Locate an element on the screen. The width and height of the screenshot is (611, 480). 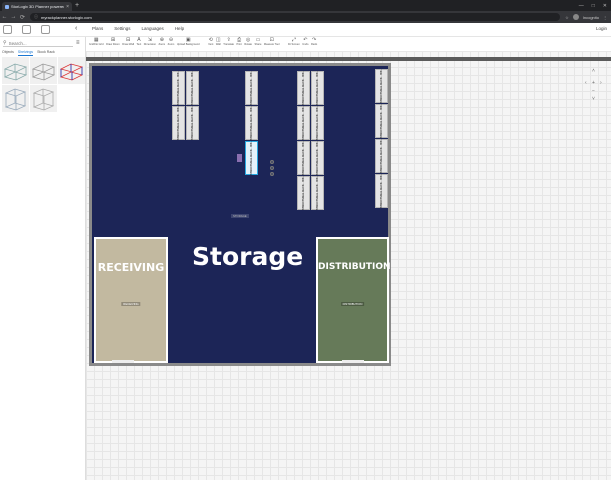
toolbar-button: ⊕ Zoom is located at coordinates (162, 44).